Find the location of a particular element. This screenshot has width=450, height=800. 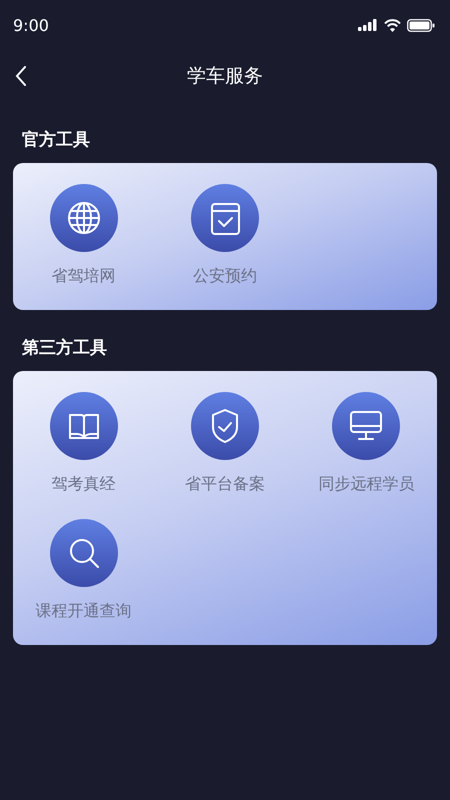

battery-icon is located at coordinates (421, 25).